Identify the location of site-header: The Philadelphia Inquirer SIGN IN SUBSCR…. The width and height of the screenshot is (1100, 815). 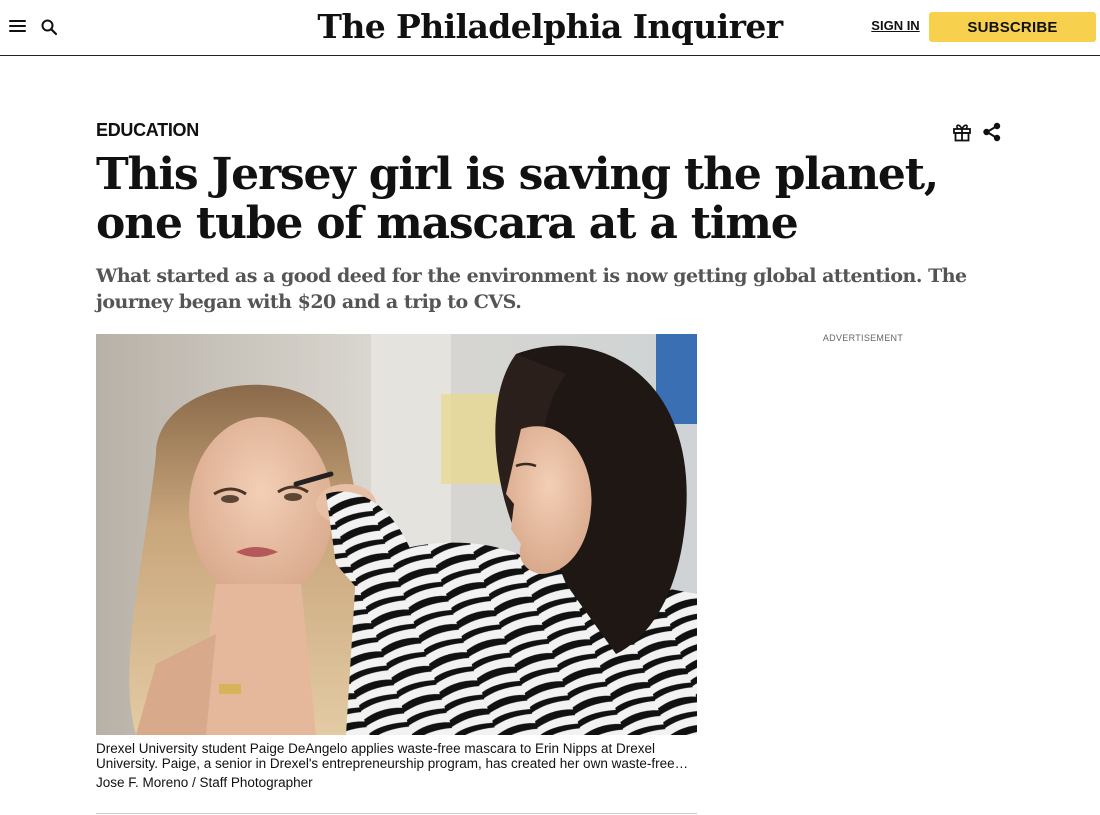
(550, 28).